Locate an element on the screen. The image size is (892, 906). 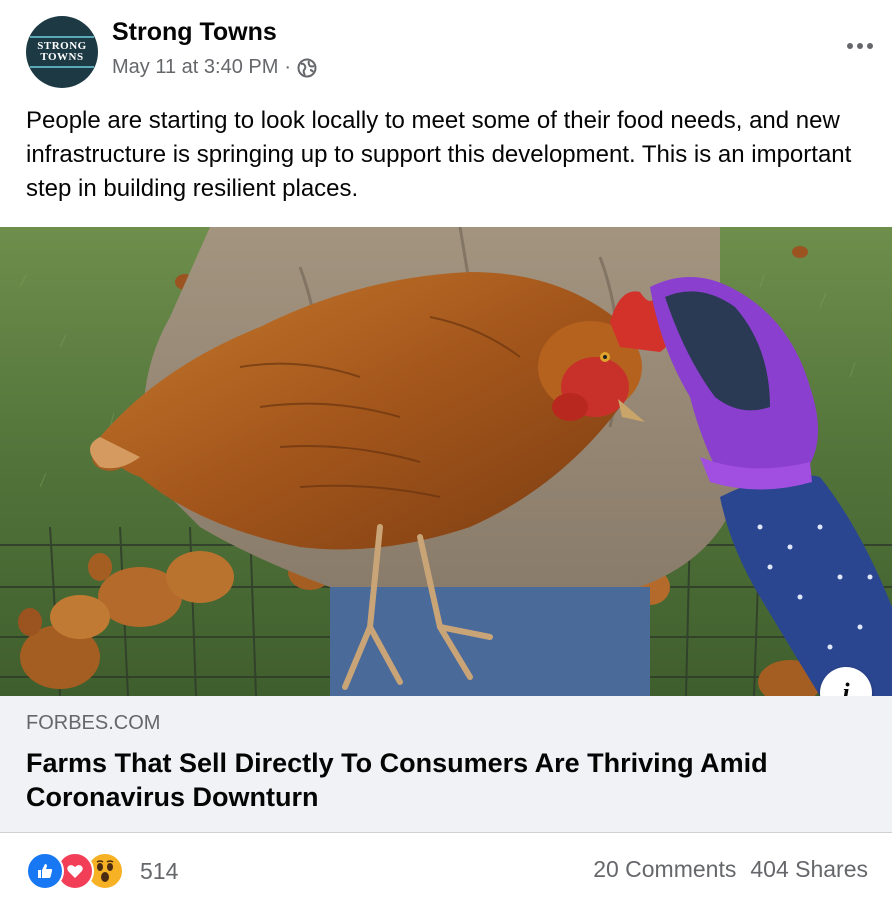
post-meta: May 11 at 3:40 PM · is located at coordinates (214, 67).